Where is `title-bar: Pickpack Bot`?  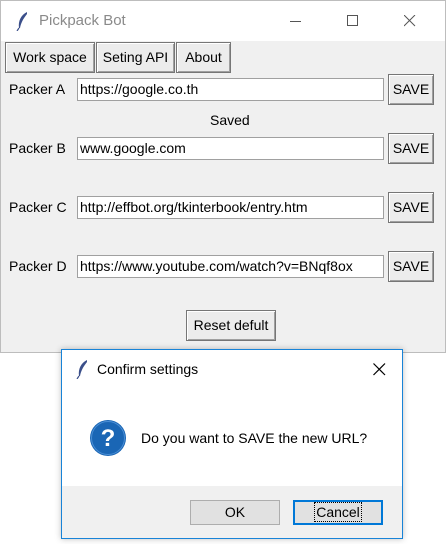 title-bar: Pickpack Bot is located at coordinates (223, 21).